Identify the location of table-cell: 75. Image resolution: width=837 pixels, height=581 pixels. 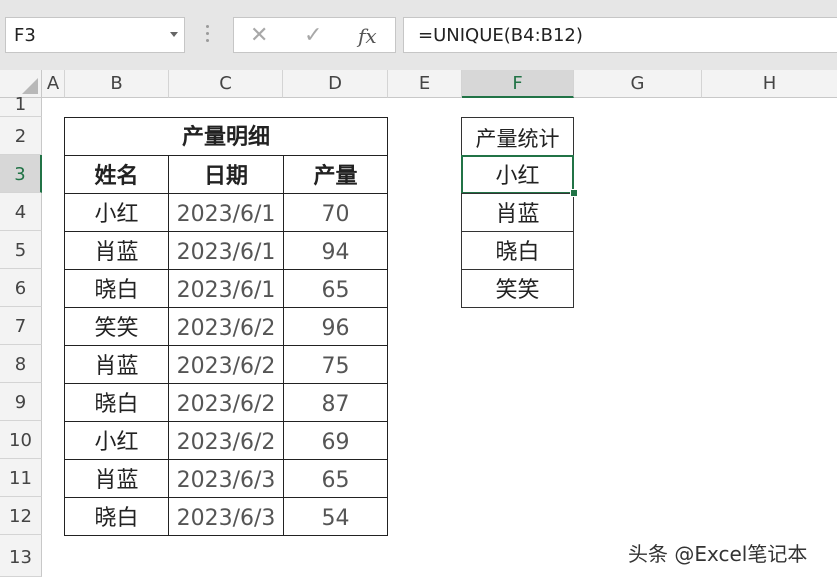
(335, 364).